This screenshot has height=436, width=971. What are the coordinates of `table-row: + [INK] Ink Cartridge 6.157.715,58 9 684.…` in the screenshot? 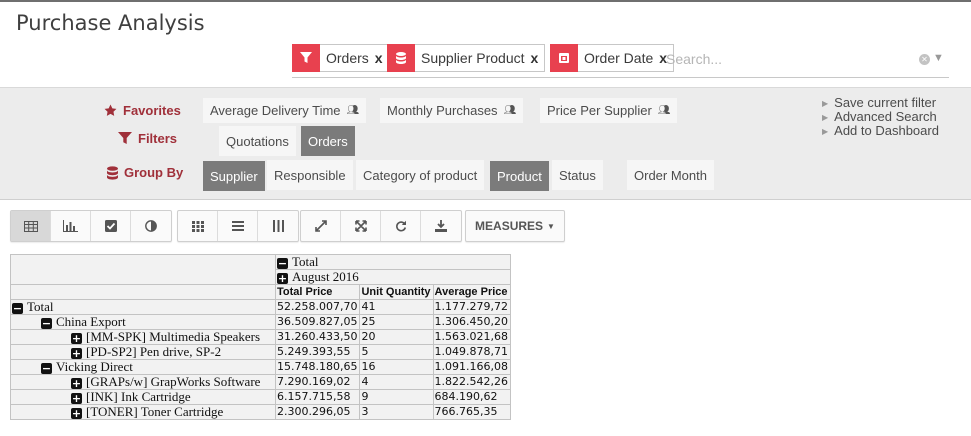 It's located at (261, 397).